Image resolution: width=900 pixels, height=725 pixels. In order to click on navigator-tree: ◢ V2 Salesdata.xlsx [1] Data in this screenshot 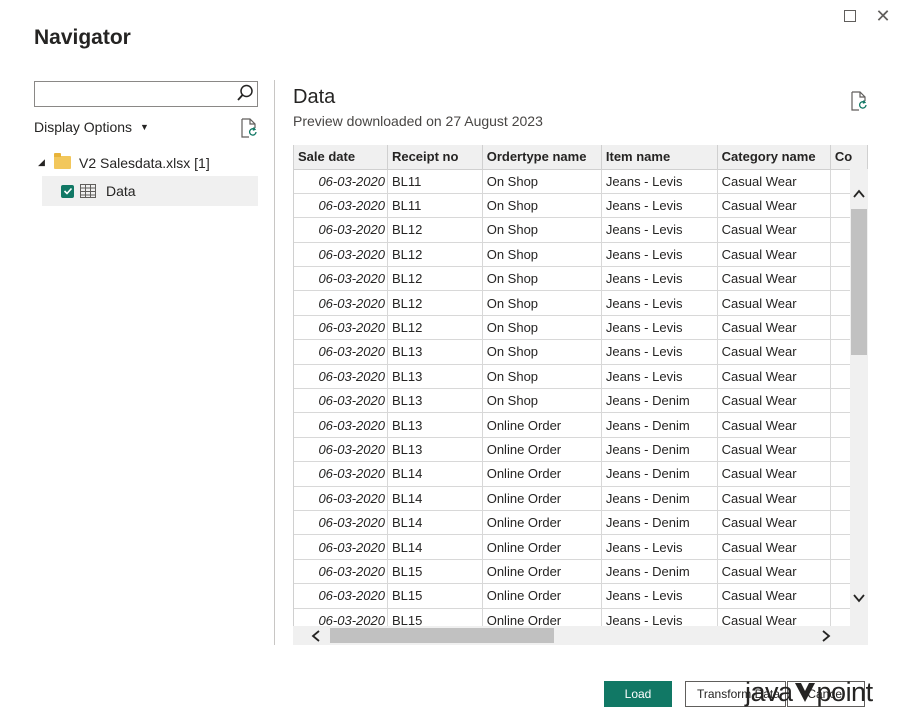, I will do `click(146, 178)`.